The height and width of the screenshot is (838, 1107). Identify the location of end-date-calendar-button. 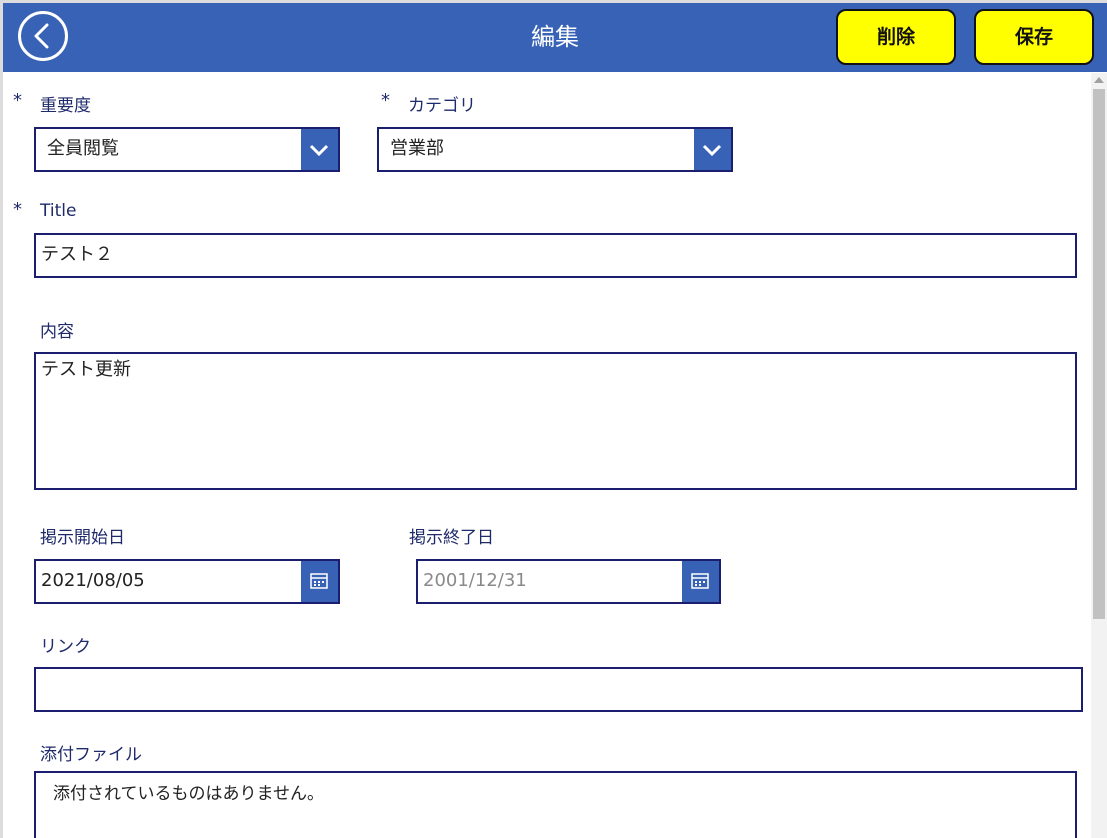
(700, 581).